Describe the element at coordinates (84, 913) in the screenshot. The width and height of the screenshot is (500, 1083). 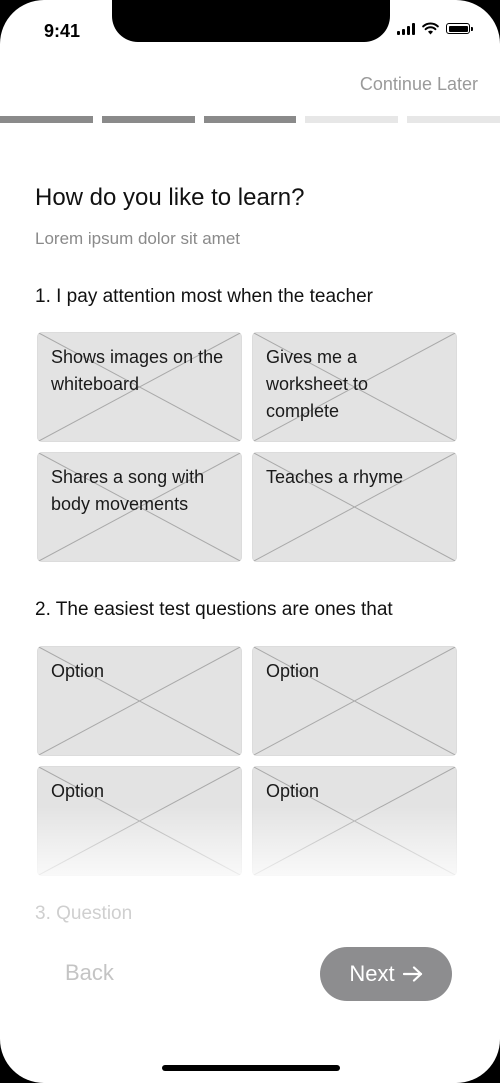
I see `question-3-text: 3. Question` at that location.